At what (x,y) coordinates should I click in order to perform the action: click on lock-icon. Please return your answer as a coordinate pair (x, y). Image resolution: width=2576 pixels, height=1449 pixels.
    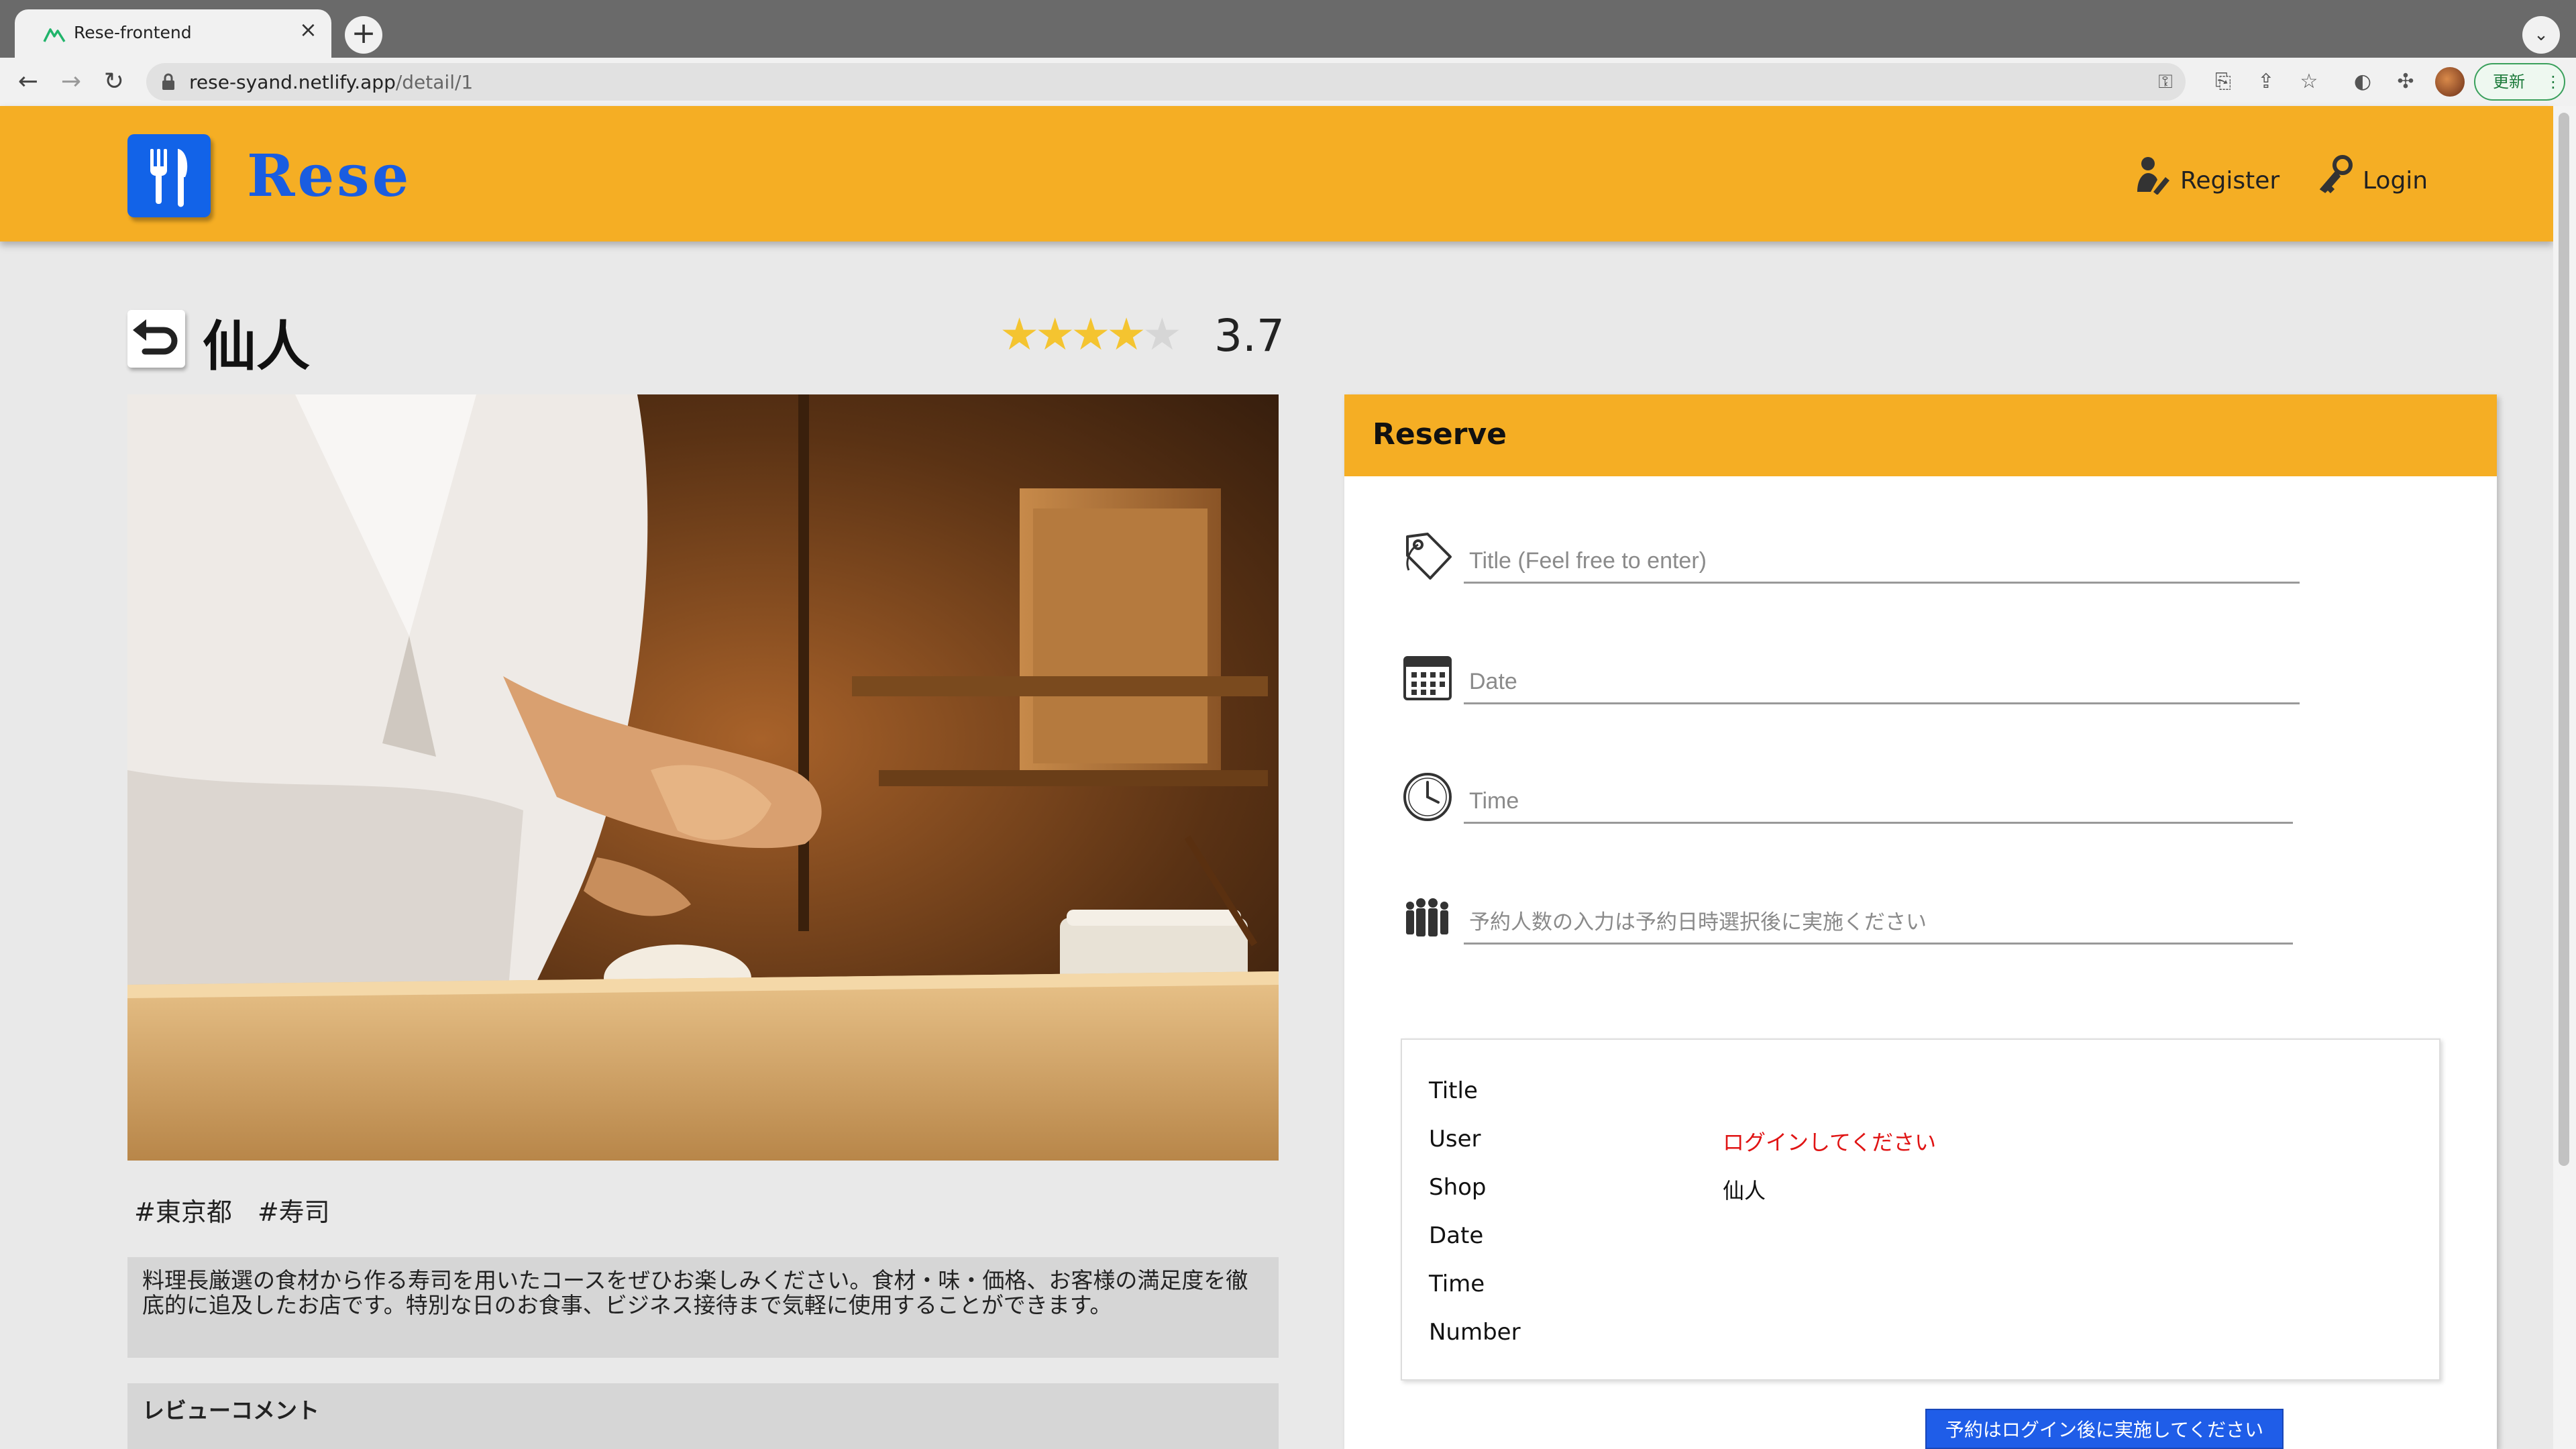
    Looking at the image, I should click on (168, 81).